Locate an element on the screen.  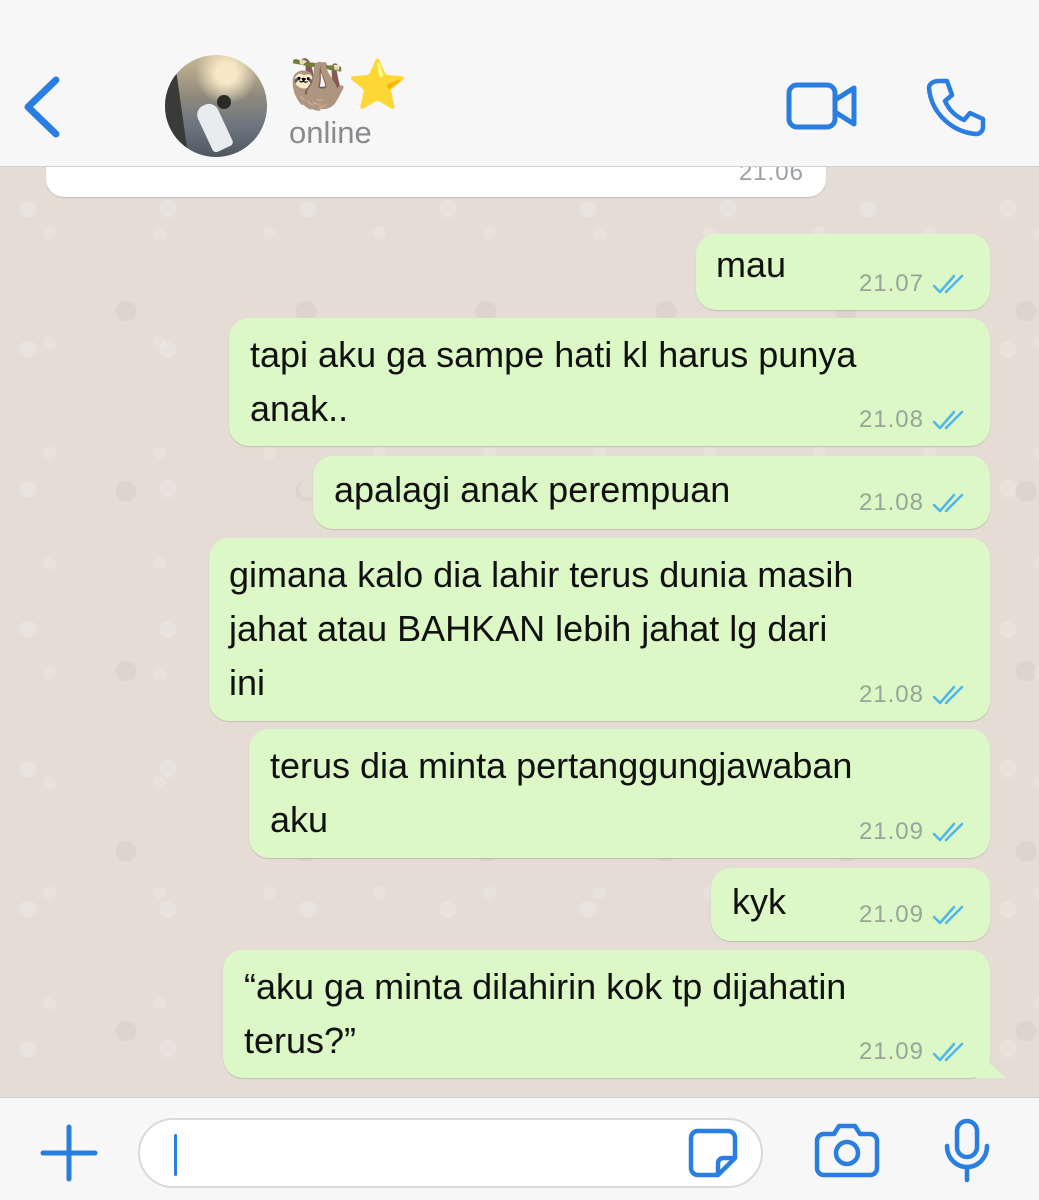
message-input-bar is located at coordinates (519, 1148).